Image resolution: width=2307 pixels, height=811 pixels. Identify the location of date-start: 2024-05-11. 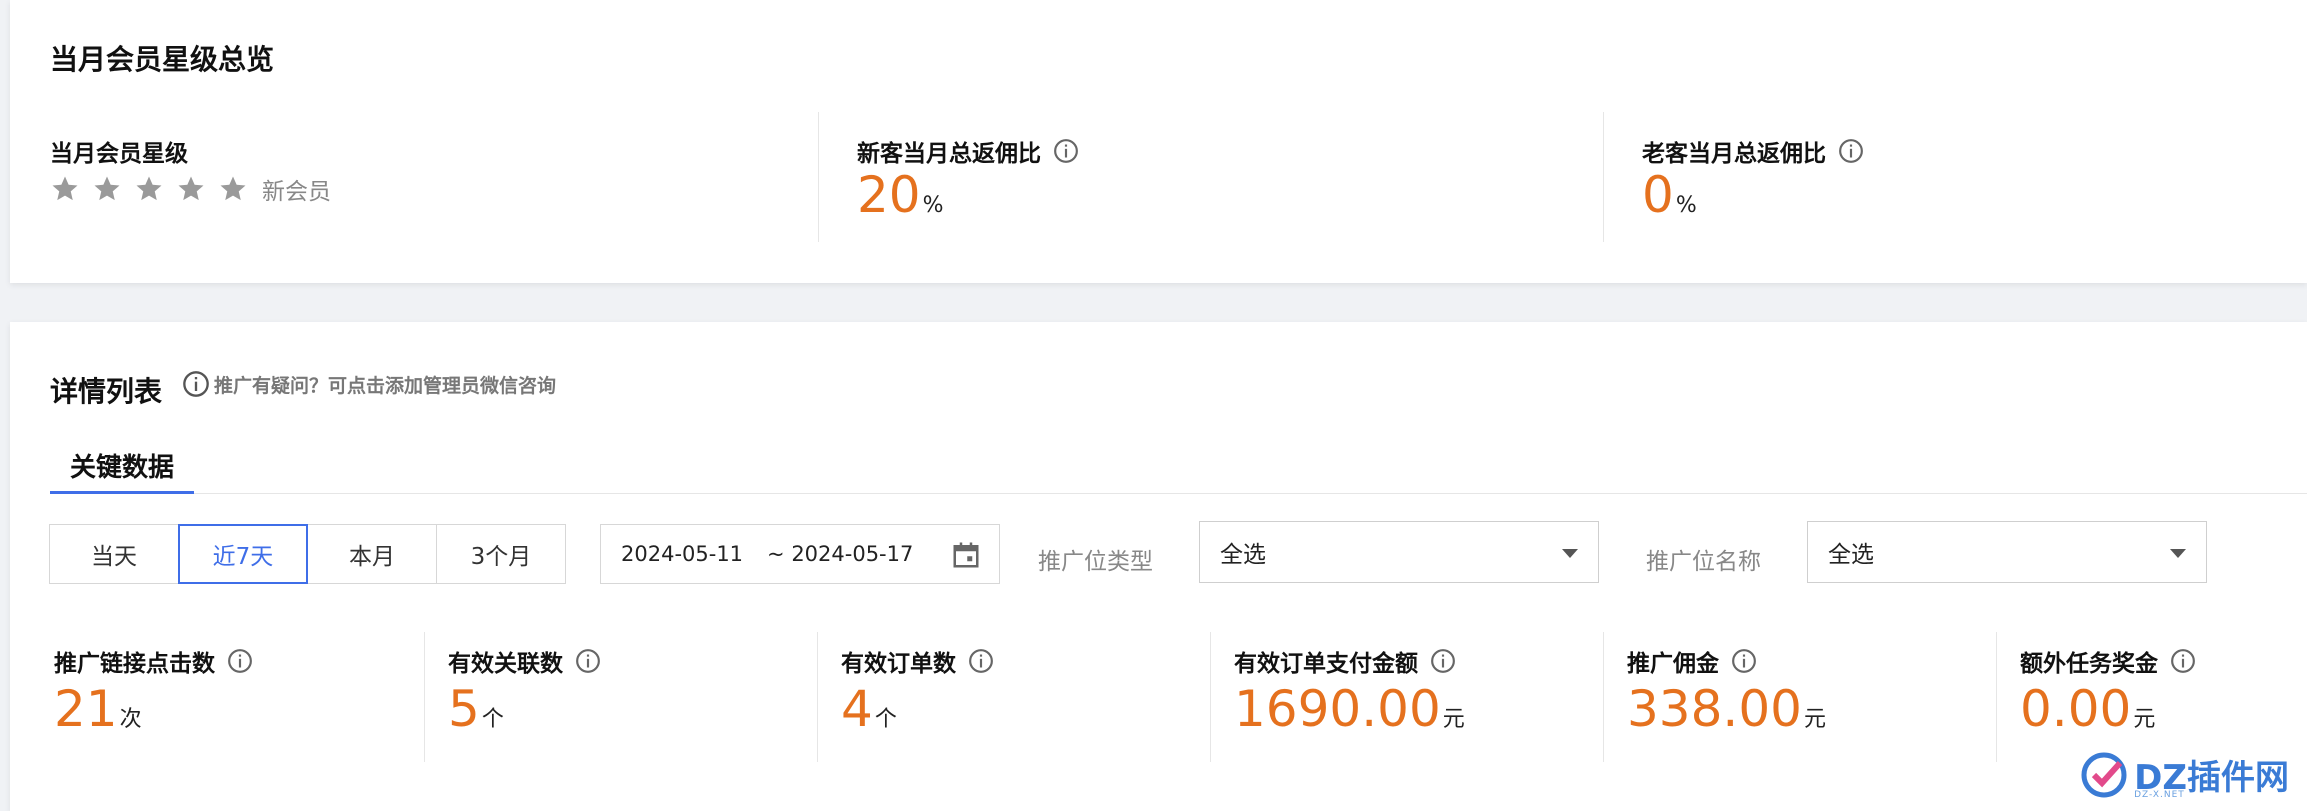
(682, 554).